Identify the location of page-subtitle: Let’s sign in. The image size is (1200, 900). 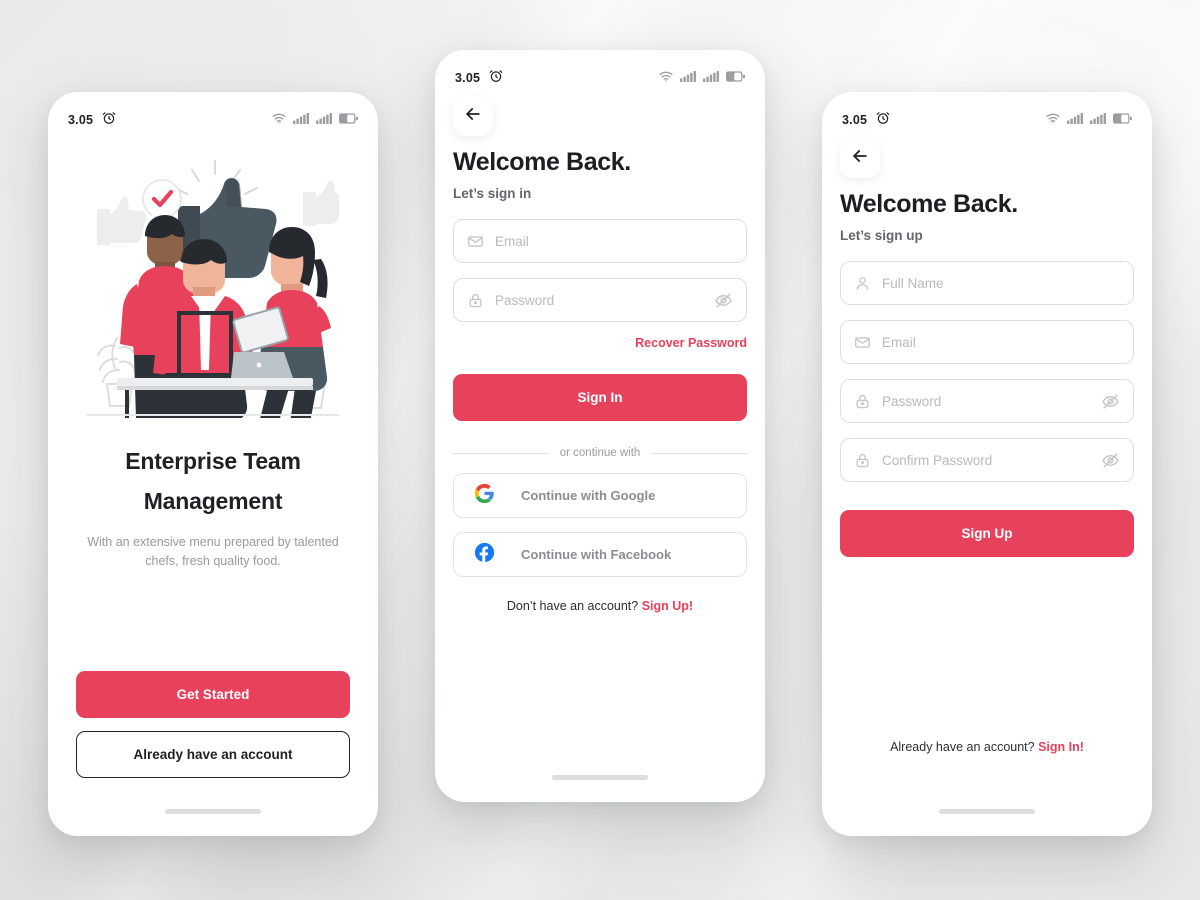
(492, 193).